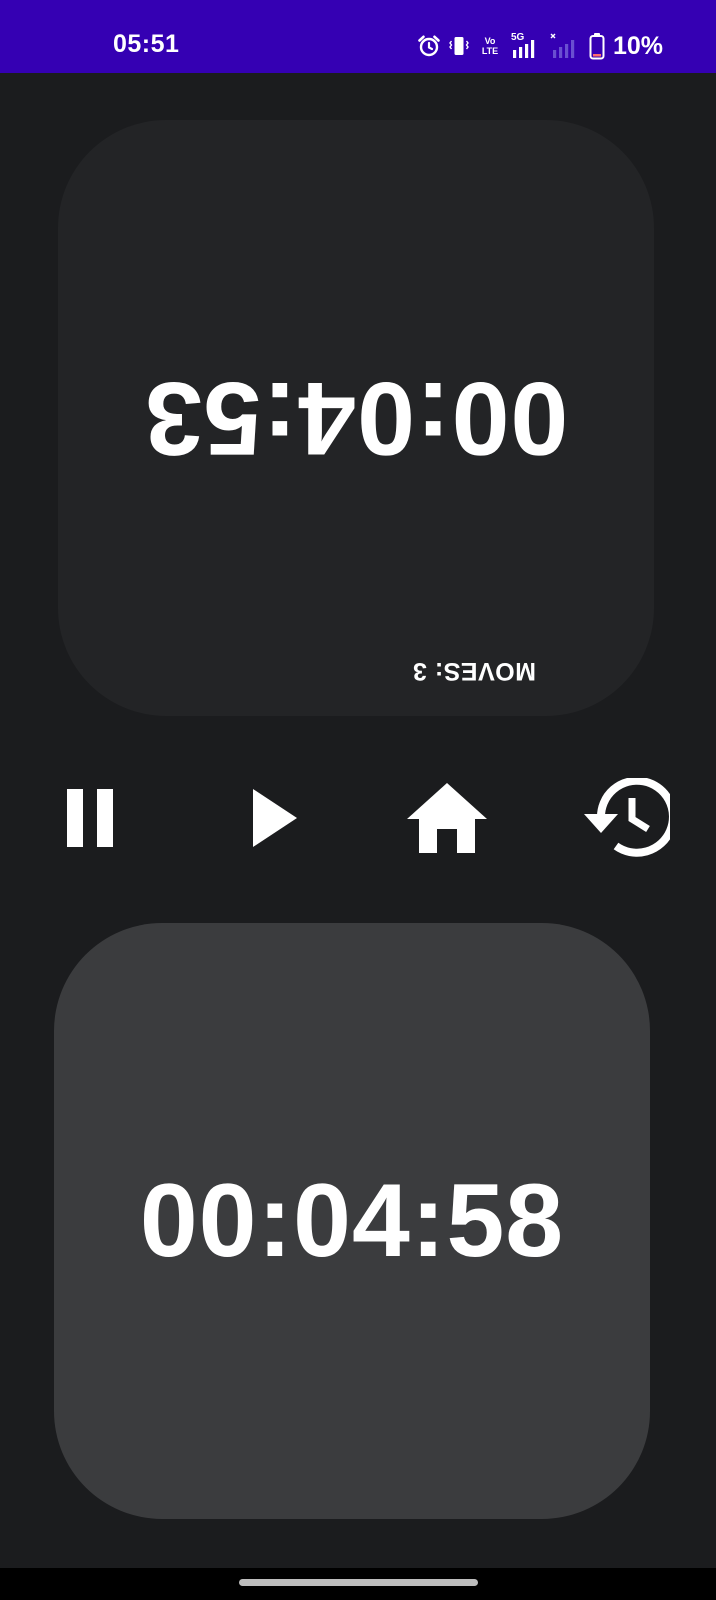 This screenshot has width=716, height=1600. I want to click on play-button, so click(275, 820).